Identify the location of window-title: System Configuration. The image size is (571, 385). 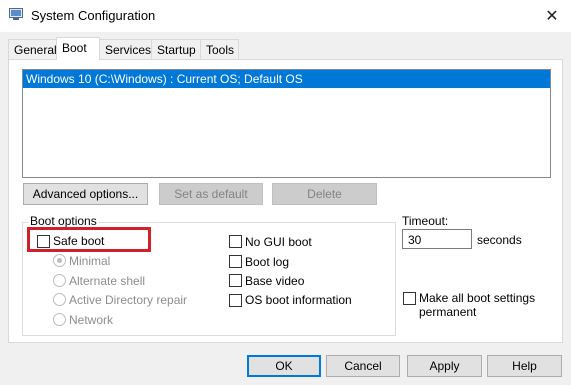
(93, 15).